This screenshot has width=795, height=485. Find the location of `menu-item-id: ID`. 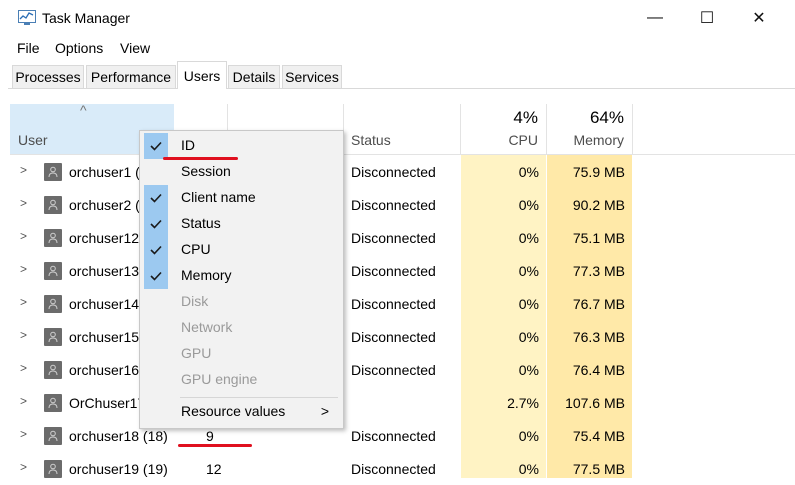

menu-item-id: ID is located at coordinates (241, 146).